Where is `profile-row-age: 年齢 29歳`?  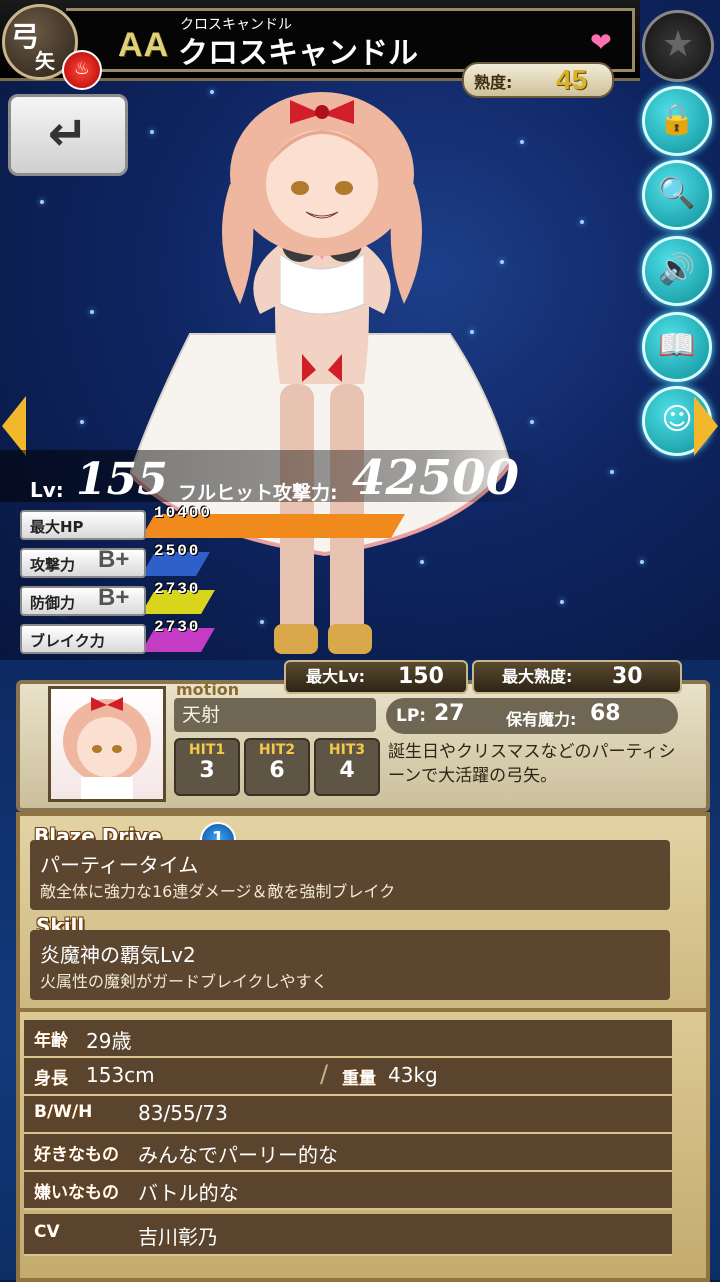 profile-row-age: 年齢 29歳 is located at coordinates (348, 1039).